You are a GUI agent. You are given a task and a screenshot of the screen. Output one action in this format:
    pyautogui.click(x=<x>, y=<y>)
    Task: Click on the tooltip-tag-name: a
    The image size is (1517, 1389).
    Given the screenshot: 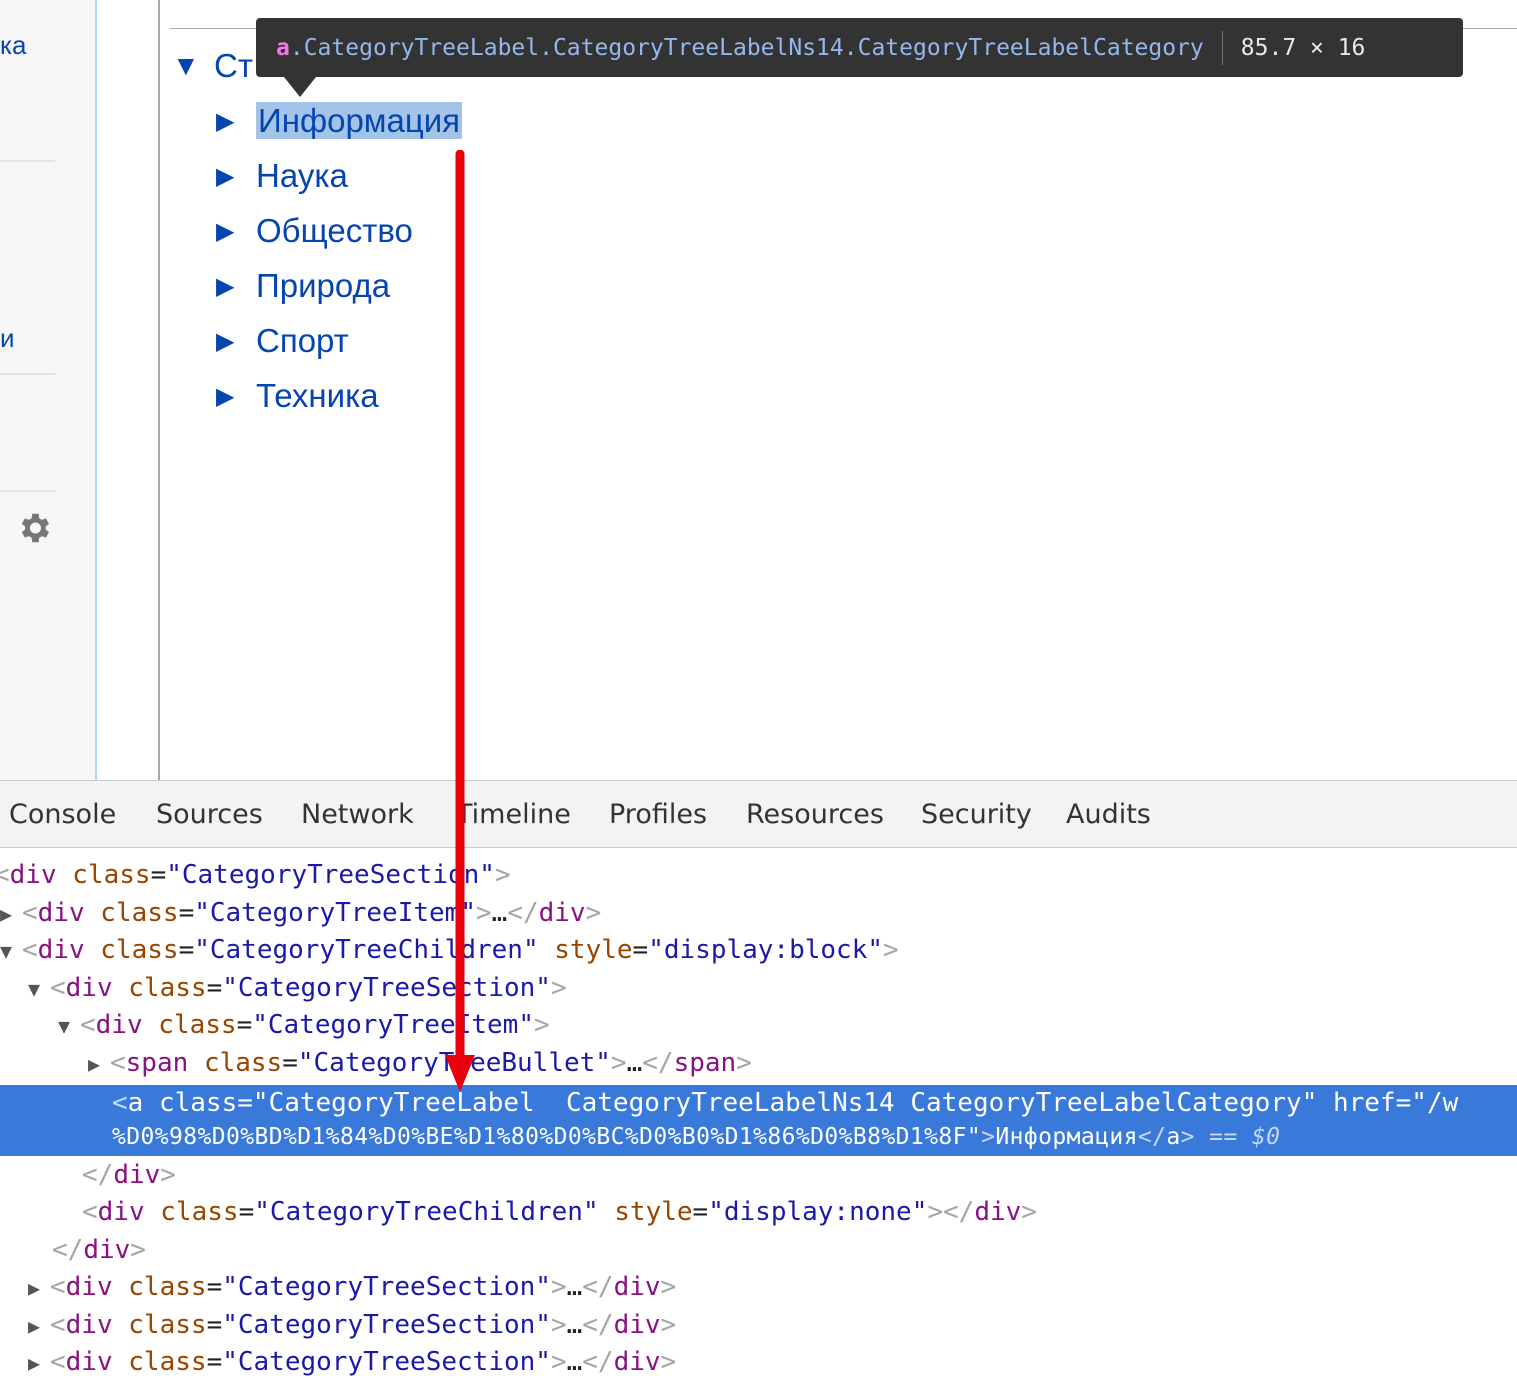 What is the action you would take?
    pyautogui.click(x=283, y=47)
    